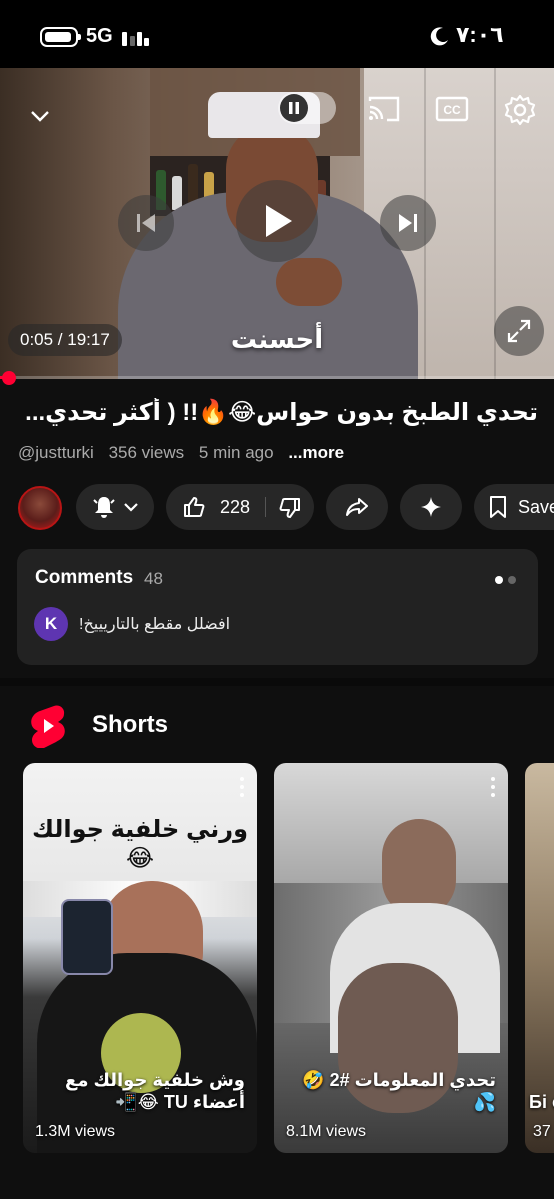  Describe the element at coordinates (139, 844) in the screenshot. I see `short-top-caption: ورني خلفية جوالك 😂` at that location.